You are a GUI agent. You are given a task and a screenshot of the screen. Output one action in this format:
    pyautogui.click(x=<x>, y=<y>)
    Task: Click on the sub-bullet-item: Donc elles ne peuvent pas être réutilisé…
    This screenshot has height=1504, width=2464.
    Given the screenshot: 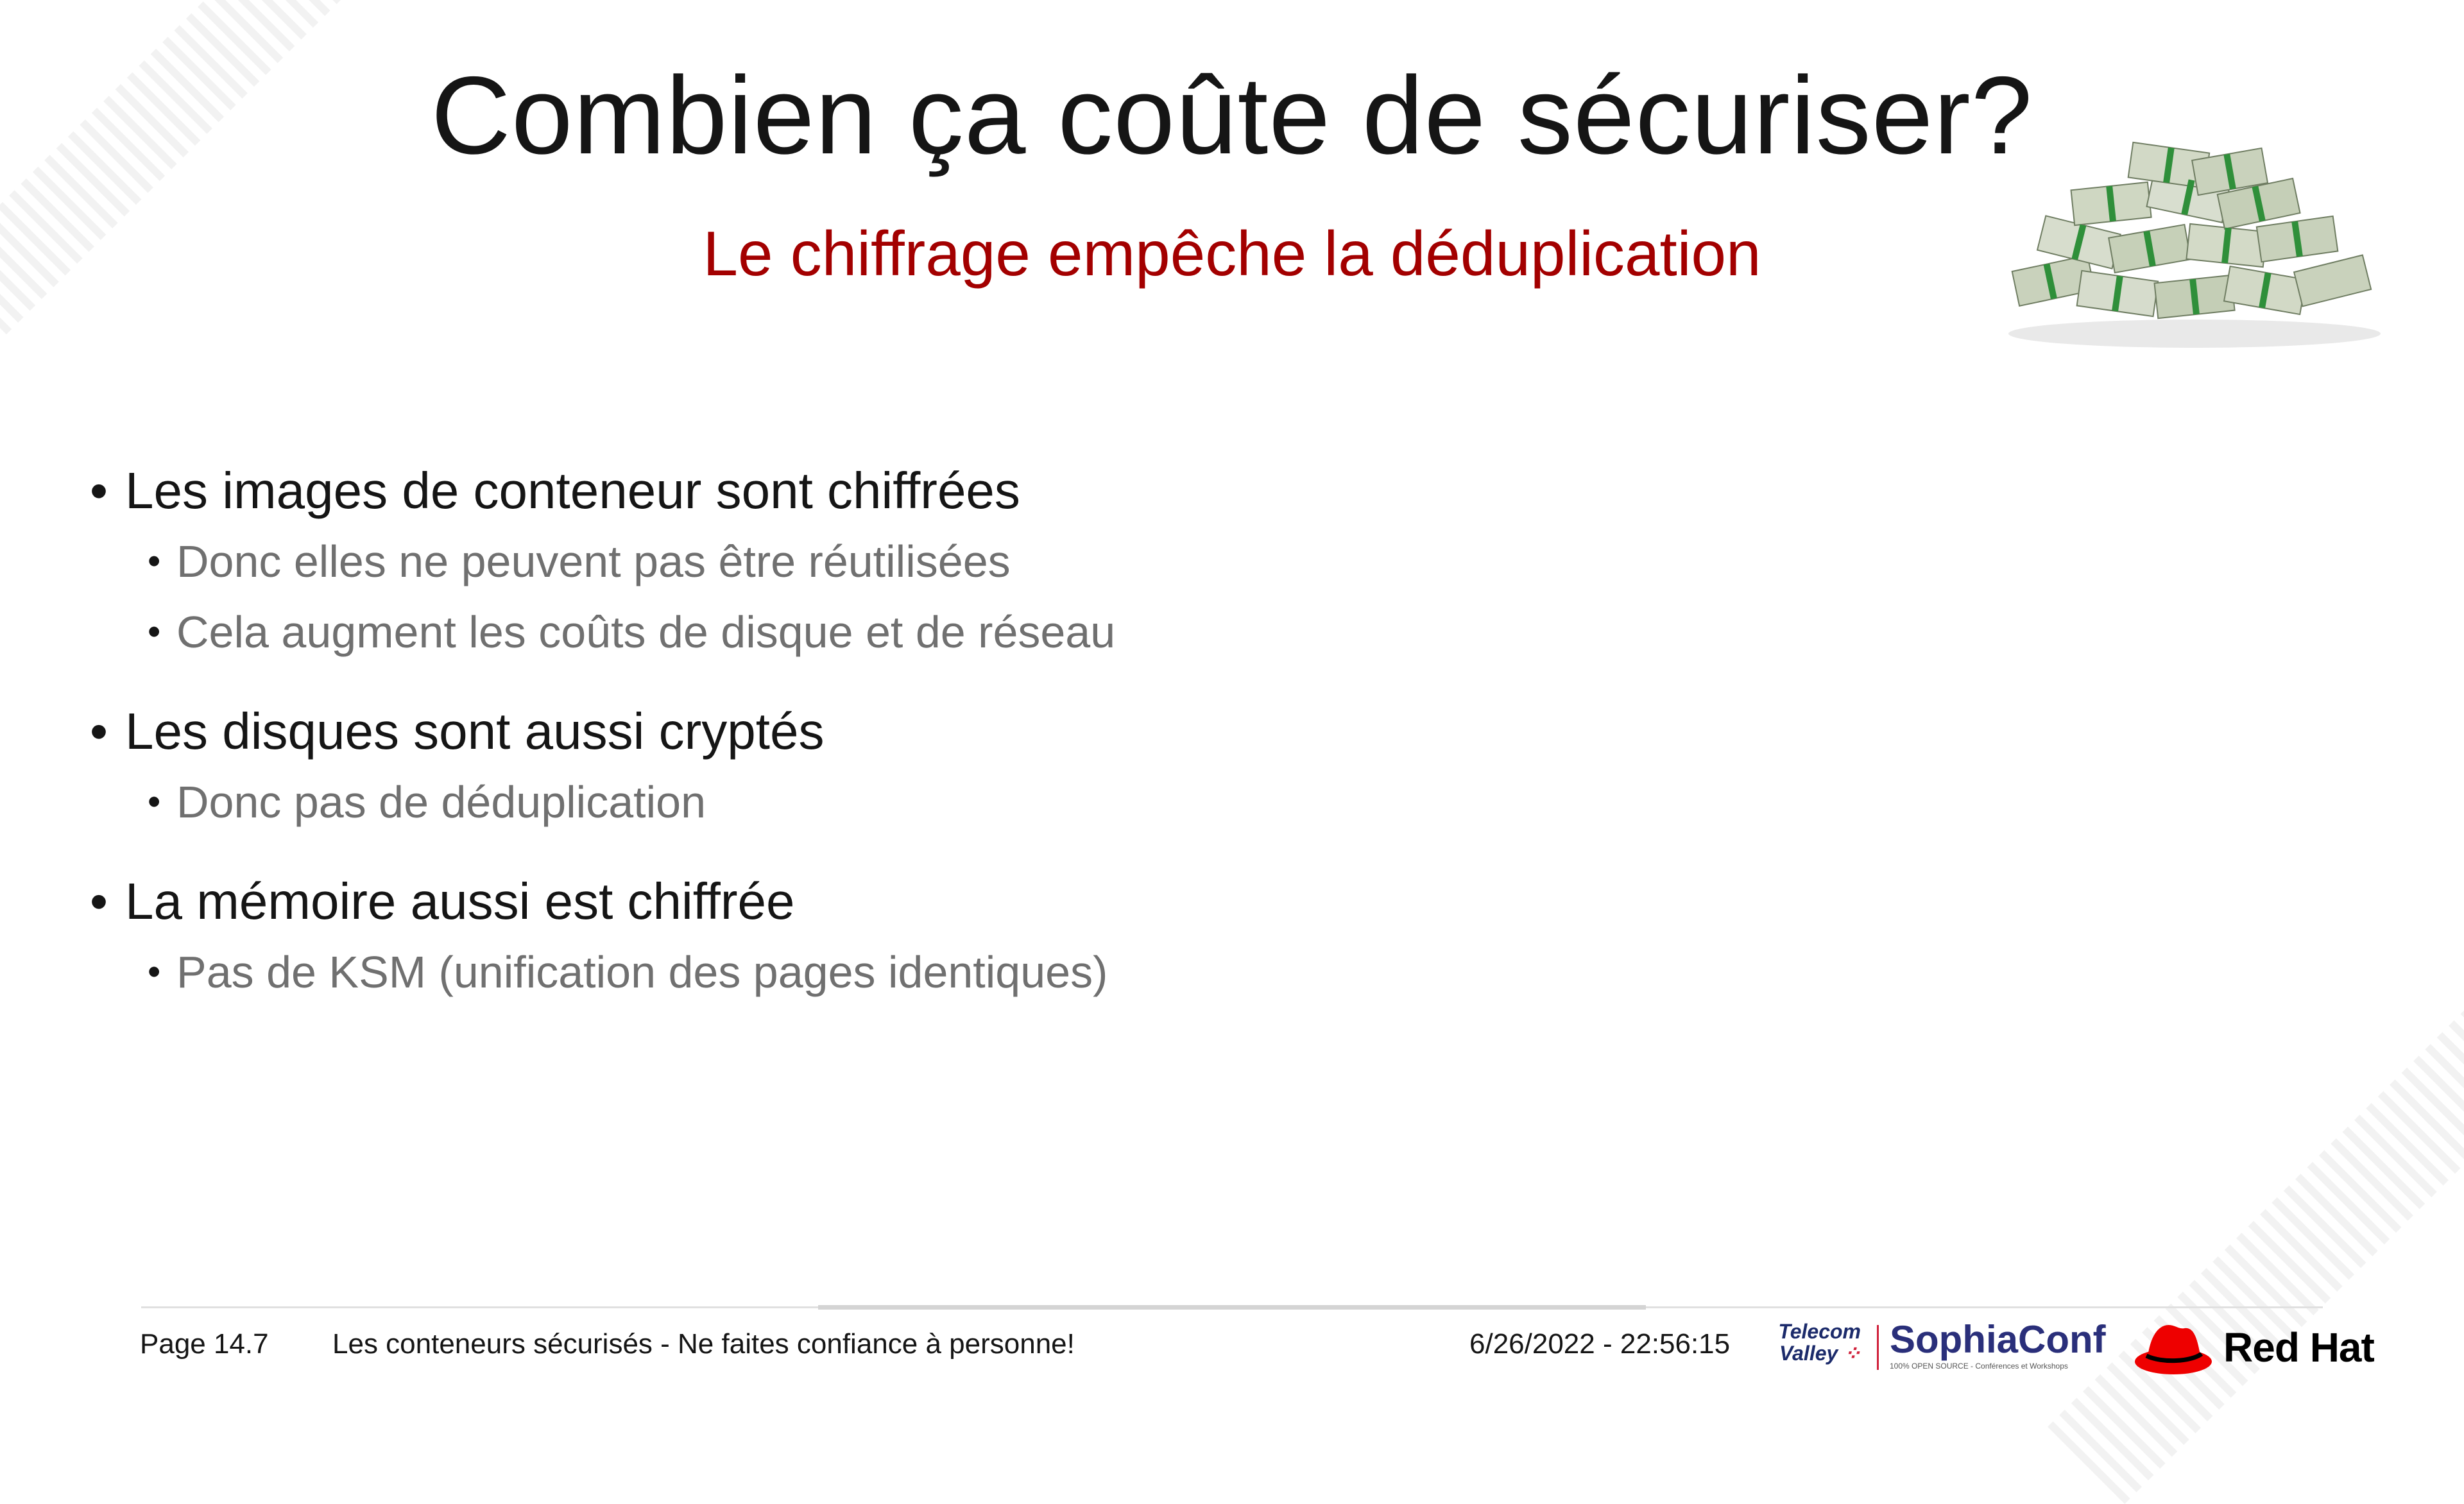 What is the action you would take?
    pyautogui.click(x=924, y=561)
    